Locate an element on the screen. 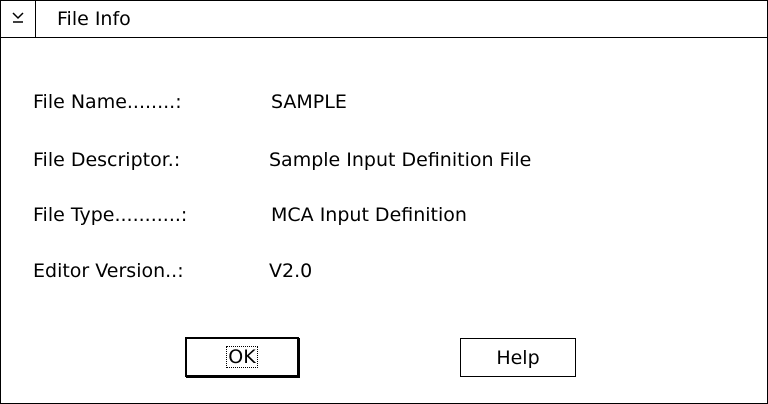  file-name-value: SAMPLE is located at coordinates (309, 102).